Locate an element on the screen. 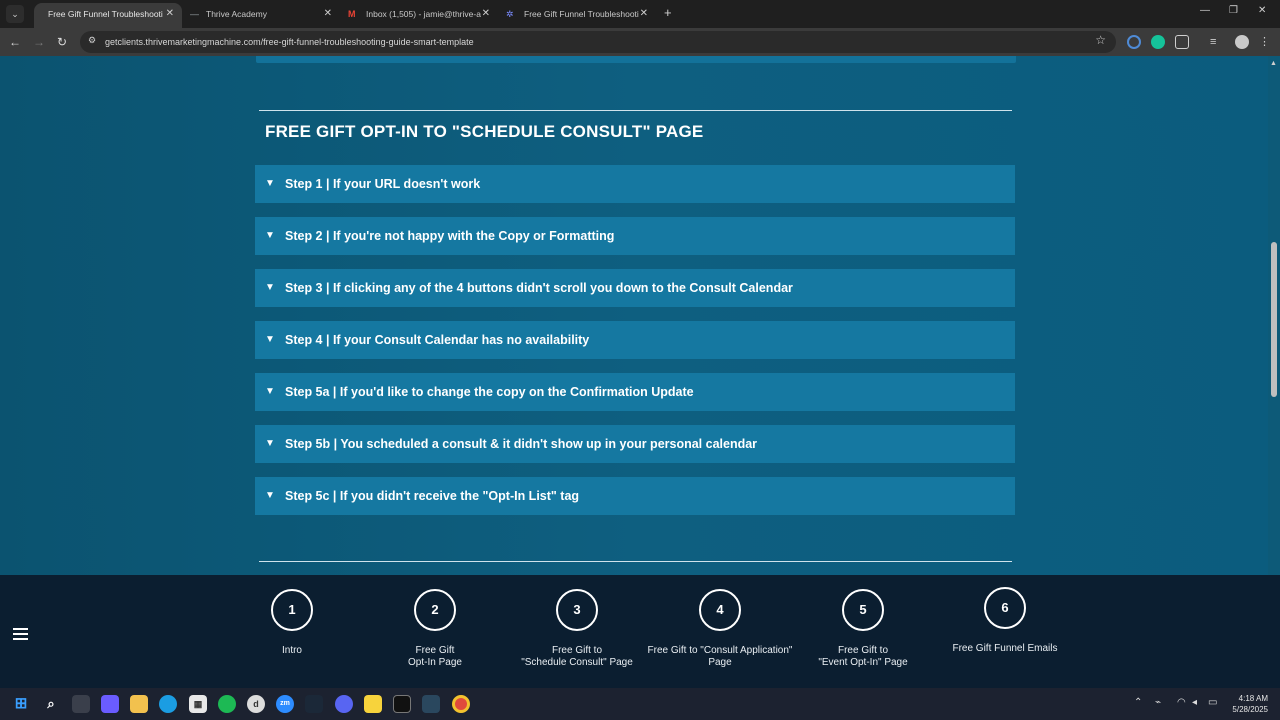  clock-date: 5/28/2025 is located at coordinates (1250, 709).